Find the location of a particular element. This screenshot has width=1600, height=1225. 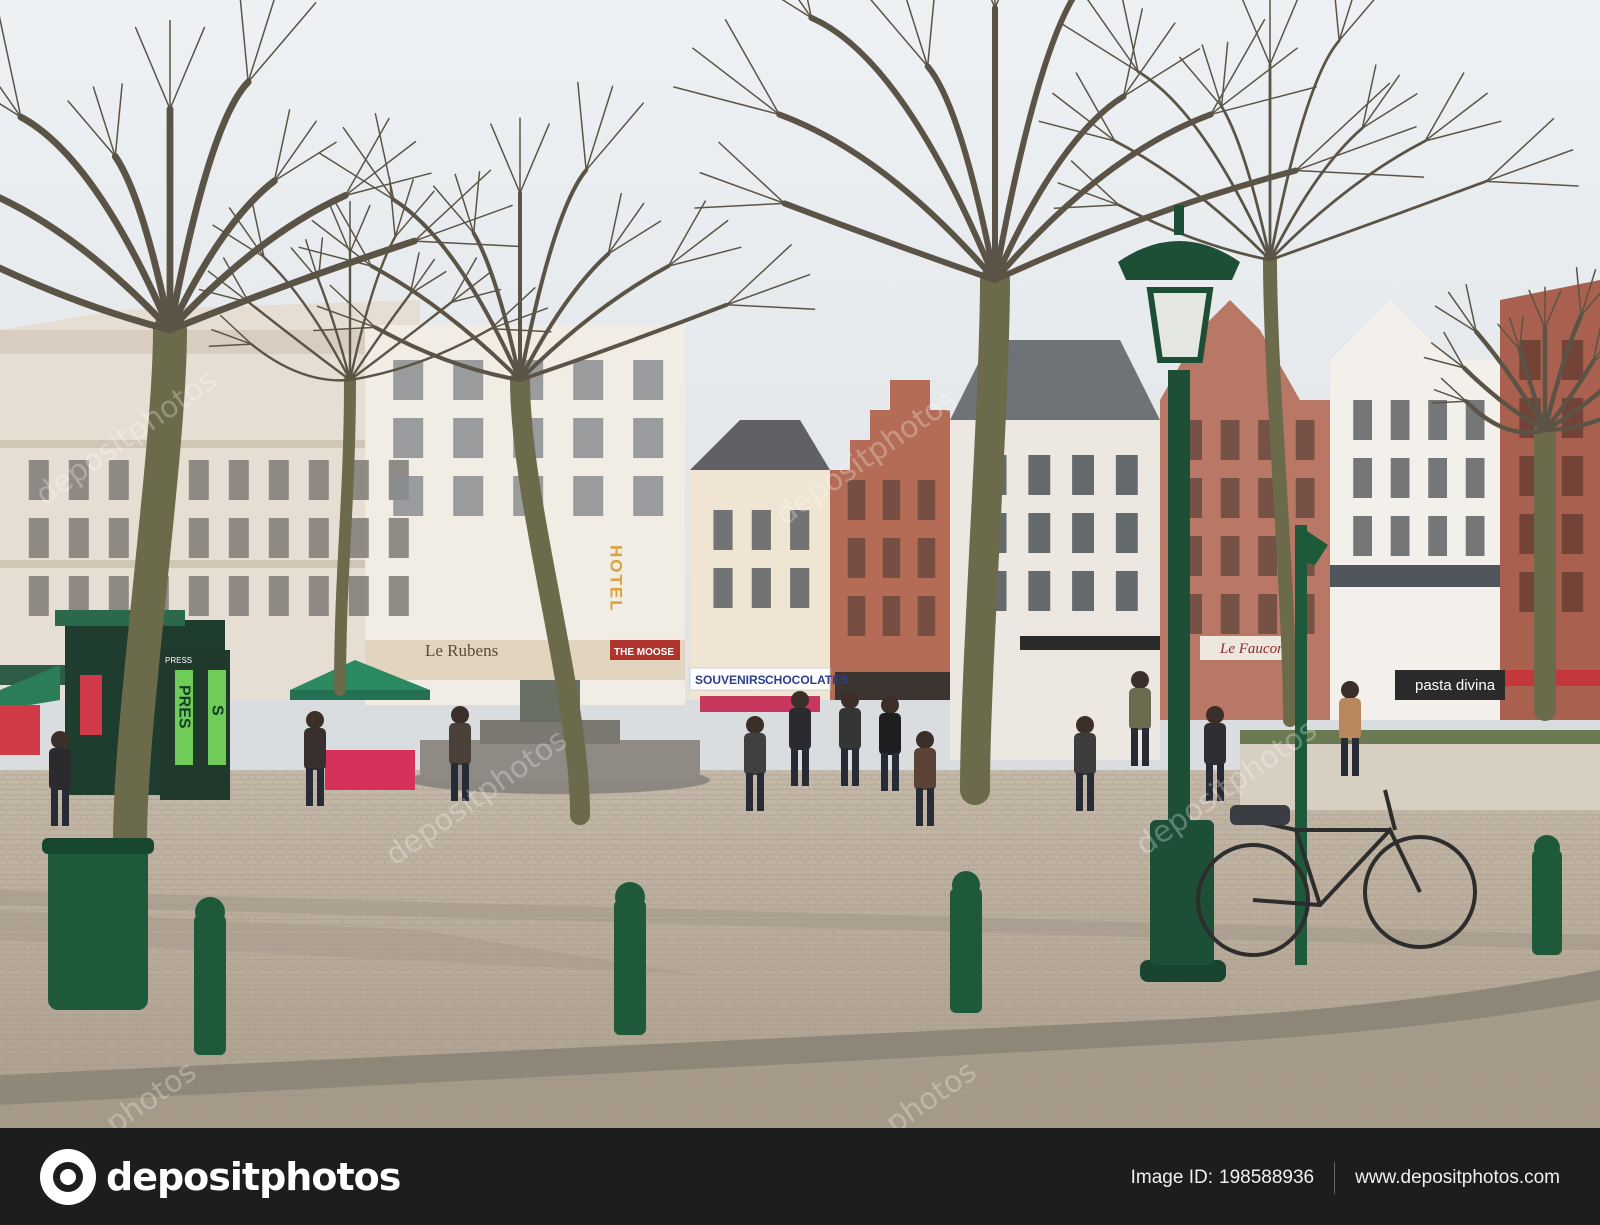

trash-bin is located at coordinates (98, 927).